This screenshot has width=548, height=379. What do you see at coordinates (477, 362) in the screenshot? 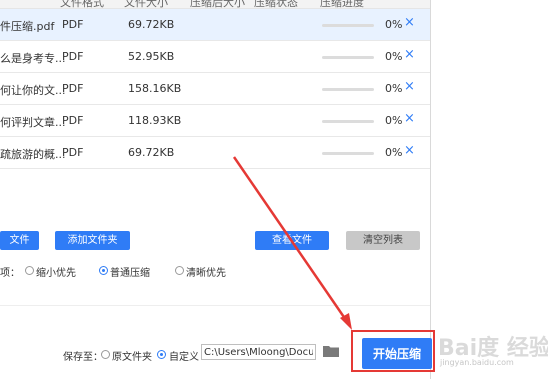
I see `baidu-watermark-url: jingyan.baidu.com` at bounding box center [477, 362].